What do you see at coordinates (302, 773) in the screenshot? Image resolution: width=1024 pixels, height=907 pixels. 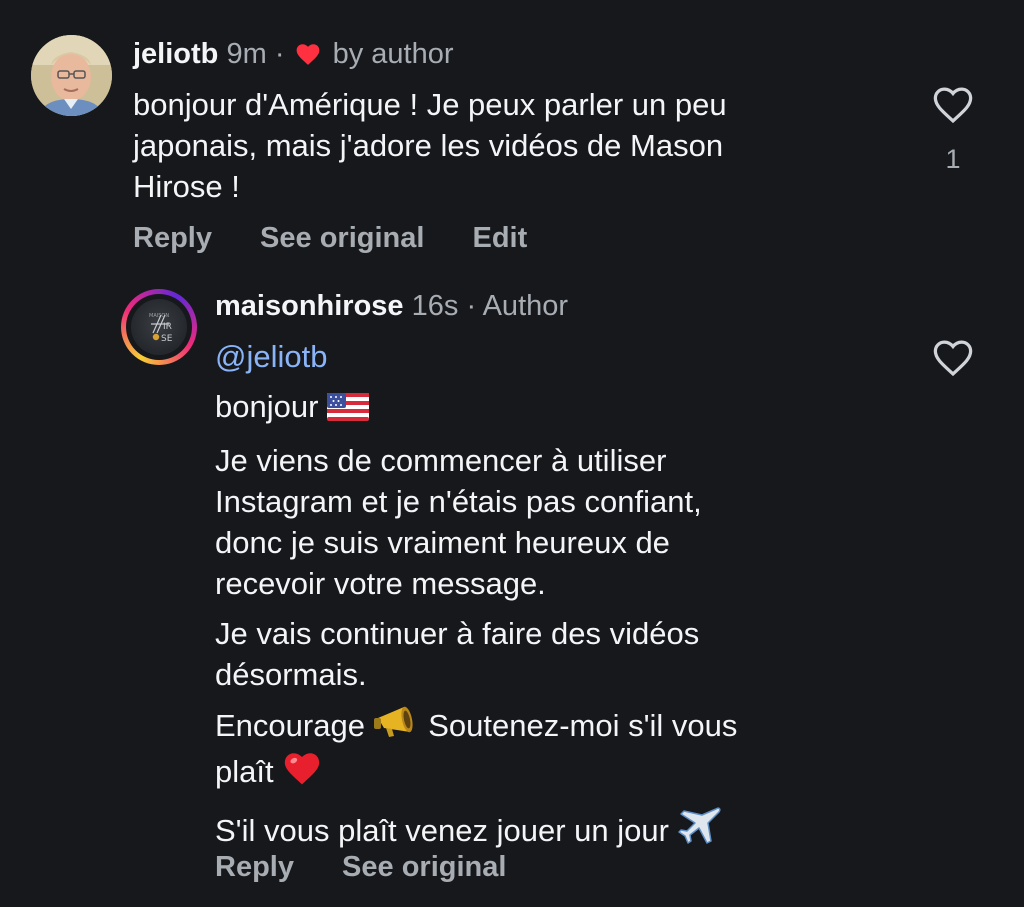 I see `red-heart-emoji` at bounding box center [302, 773].